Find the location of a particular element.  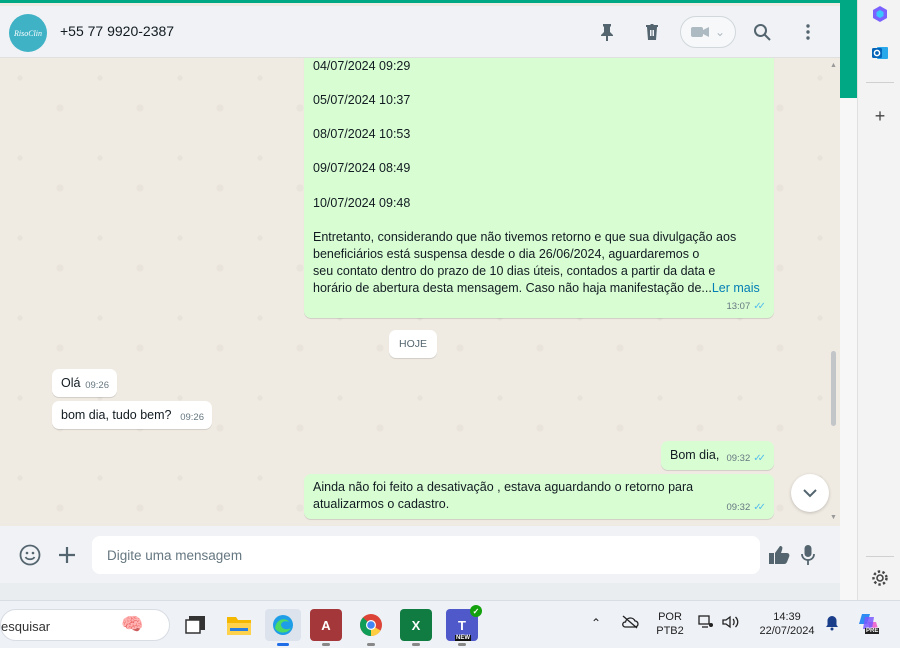

message-bubble-outgoing: Bom dia, 09:32 ✓✓ is located at coordinates (717, 455).